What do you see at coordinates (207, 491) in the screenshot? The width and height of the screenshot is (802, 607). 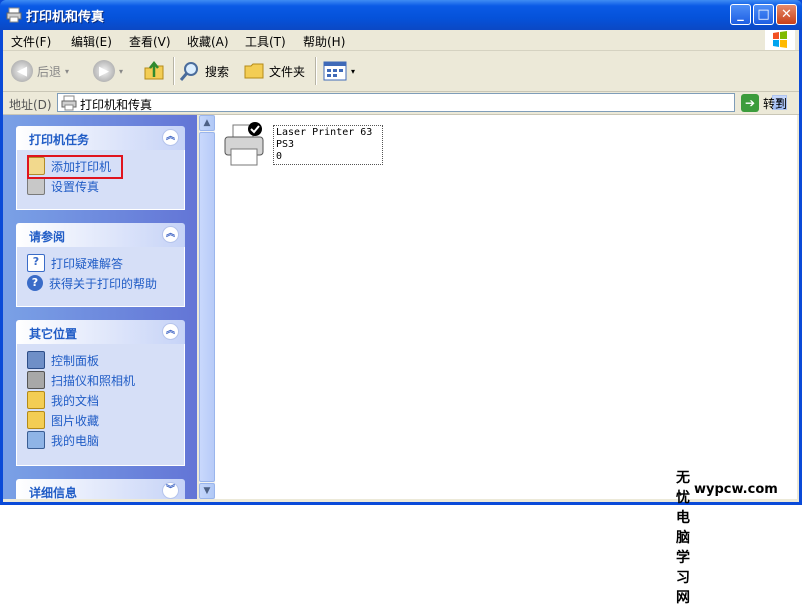 I see `scroll-down-button: ▼` at bounding box center [207, 491].